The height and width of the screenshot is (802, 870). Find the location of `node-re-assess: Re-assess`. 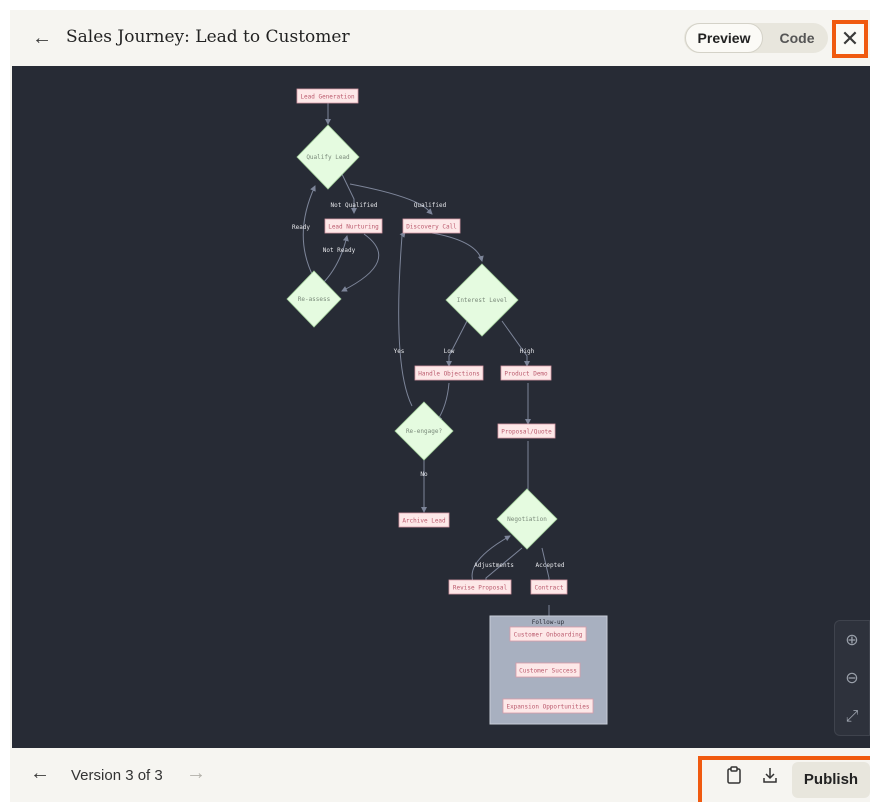

node-re-assess: Re-assess is located at coordinates (314, 299).